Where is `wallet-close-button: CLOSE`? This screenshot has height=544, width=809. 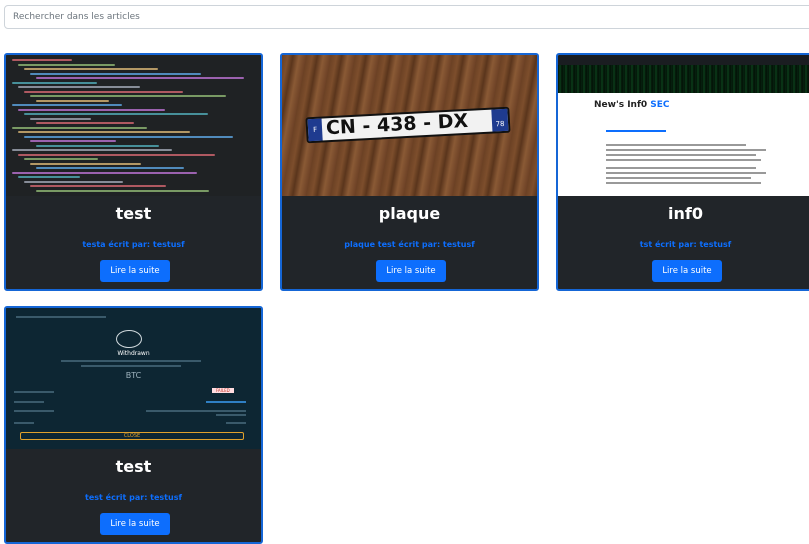
wallet-close-button: CLOSE is located at coordinates (132, 436).